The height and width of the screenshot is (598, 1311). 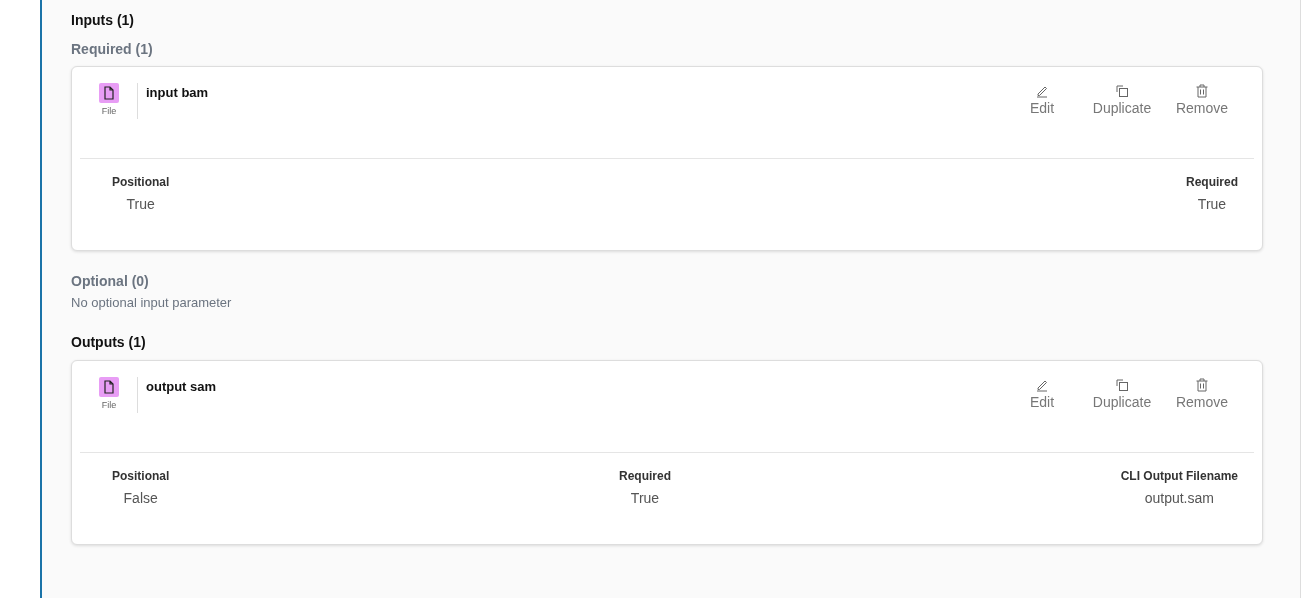 I want to click on section-heading: Inputs (1), so click(x=103, y=20).